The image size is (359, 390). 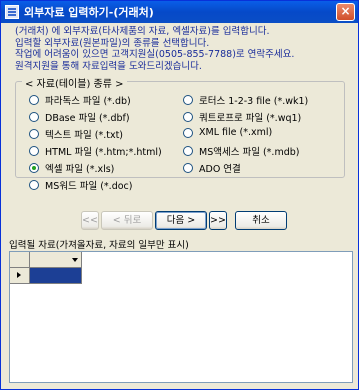 I want to click on radio-label: 엑셀 파일 (*.xls), so click(x=80, y=169).